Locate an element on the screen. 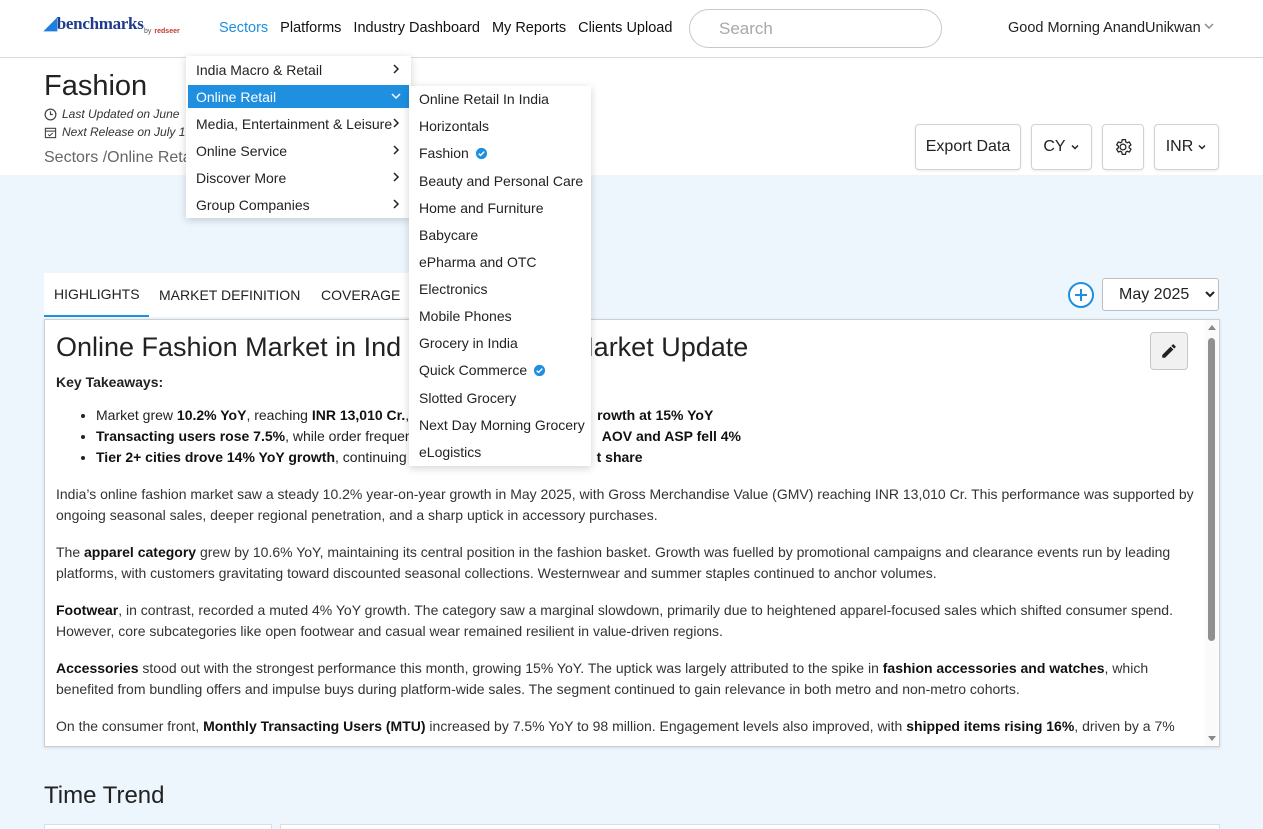 Image resolution: width=1263 pixels, height=829 pixels. user-greeting: Good Morning AnandUnikwan is located at coordinates (1104, 28).